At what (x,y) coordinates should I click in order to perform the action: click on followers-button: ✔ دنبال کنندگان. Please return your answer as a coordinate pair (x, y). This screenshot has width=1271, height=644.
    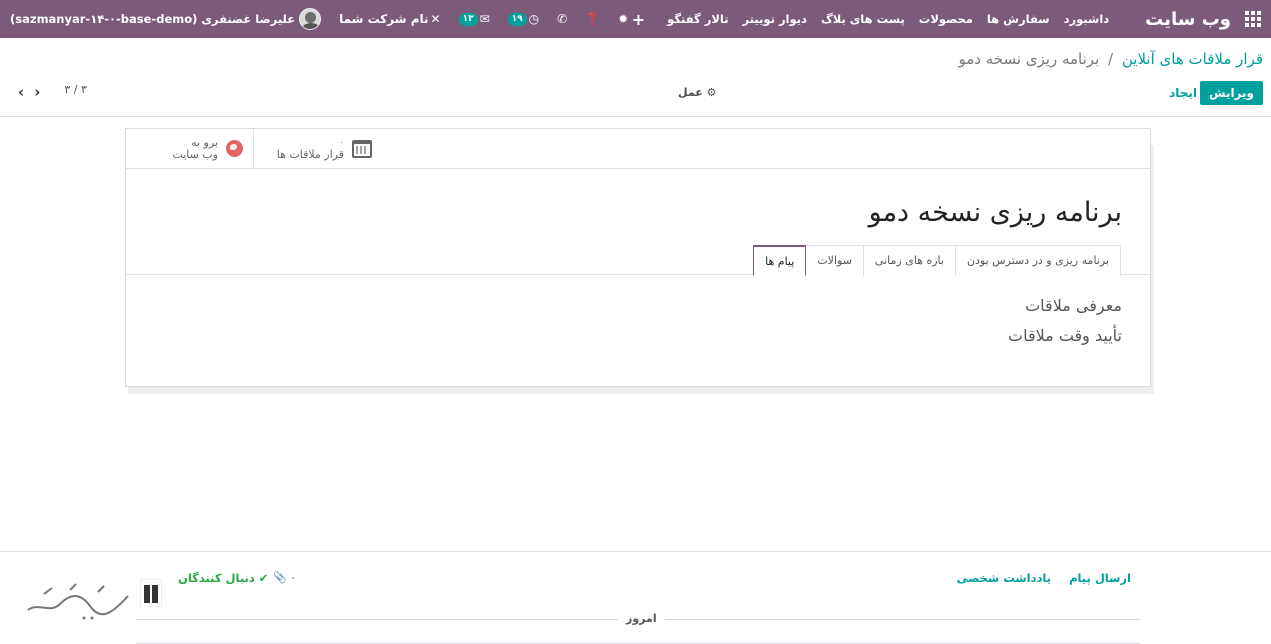
    Looking at the image, I should click on (223, 578).